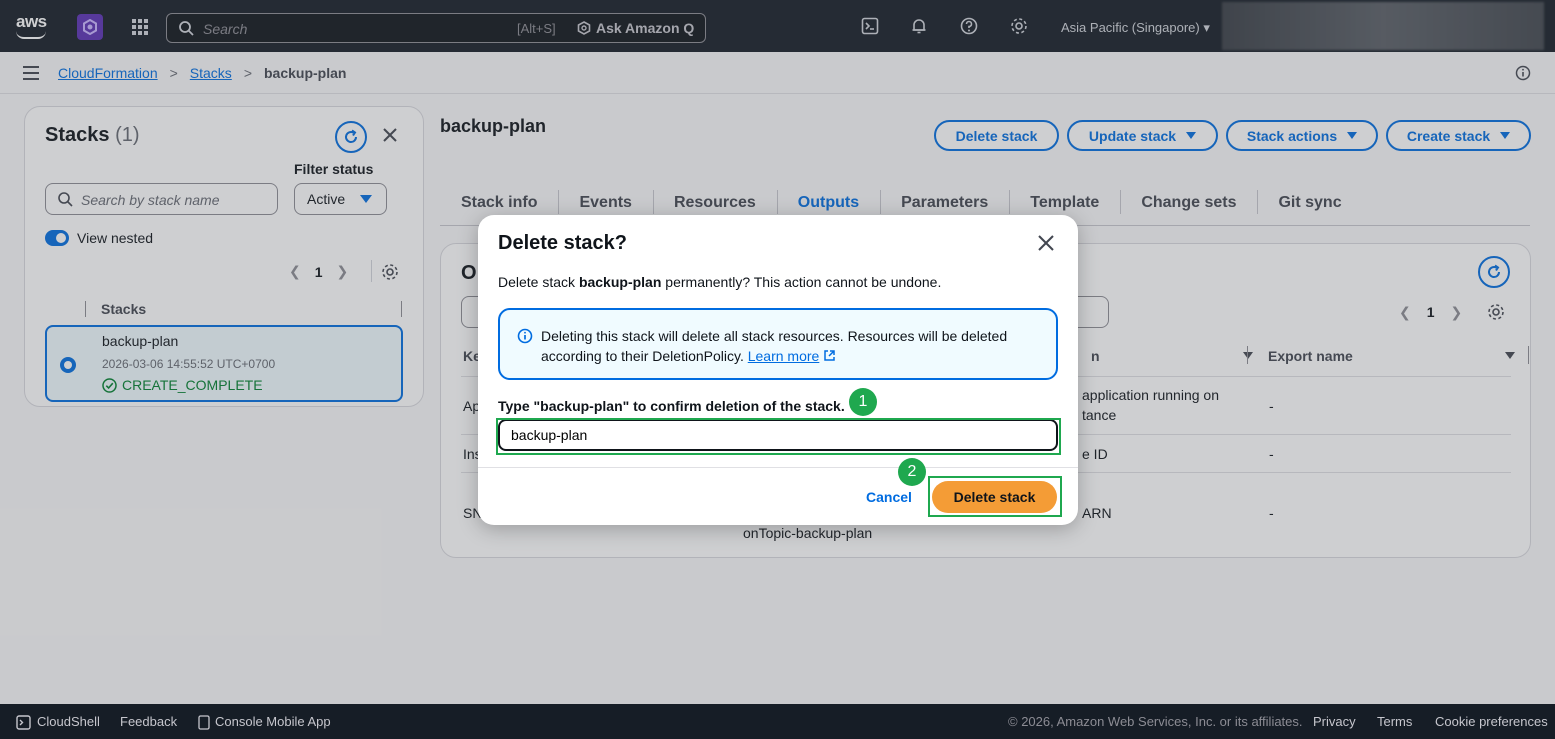  What do you see at coordinates (525, 336) in the screenshot?
I see `info-icon` at bounding box center [525, 336].